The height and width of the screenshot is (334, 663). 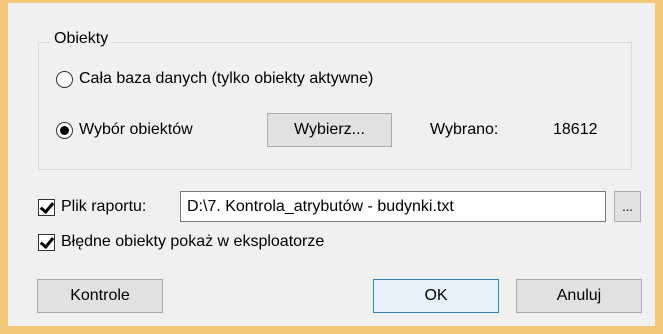 I want to click on report-file-checkbox-row: Plik raportu:, so click(x=92, y=207).